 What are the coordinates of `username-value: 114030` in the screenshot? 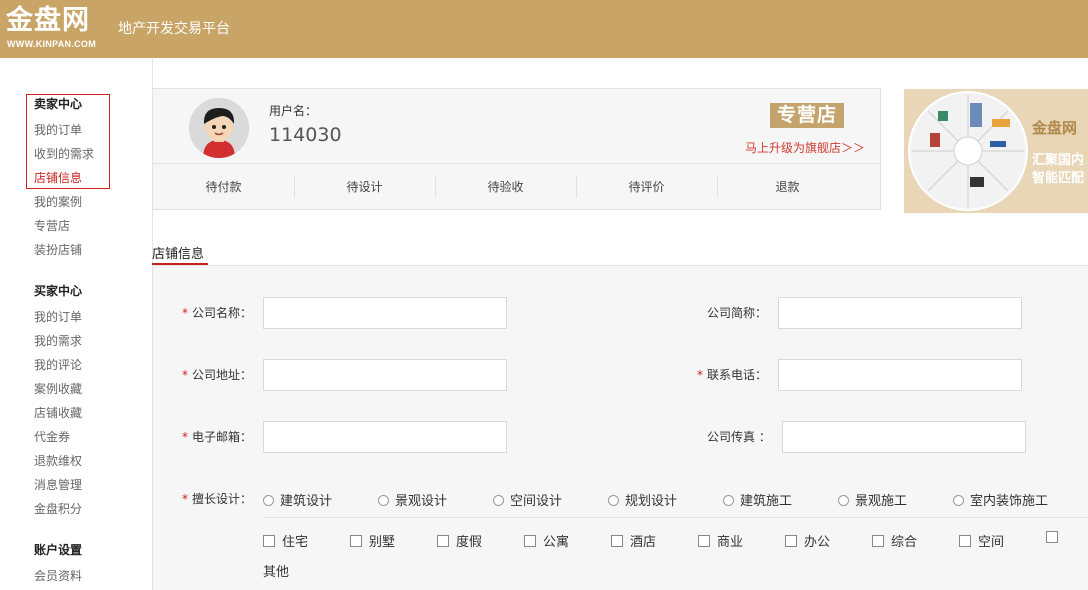 It's located at (305, 135).